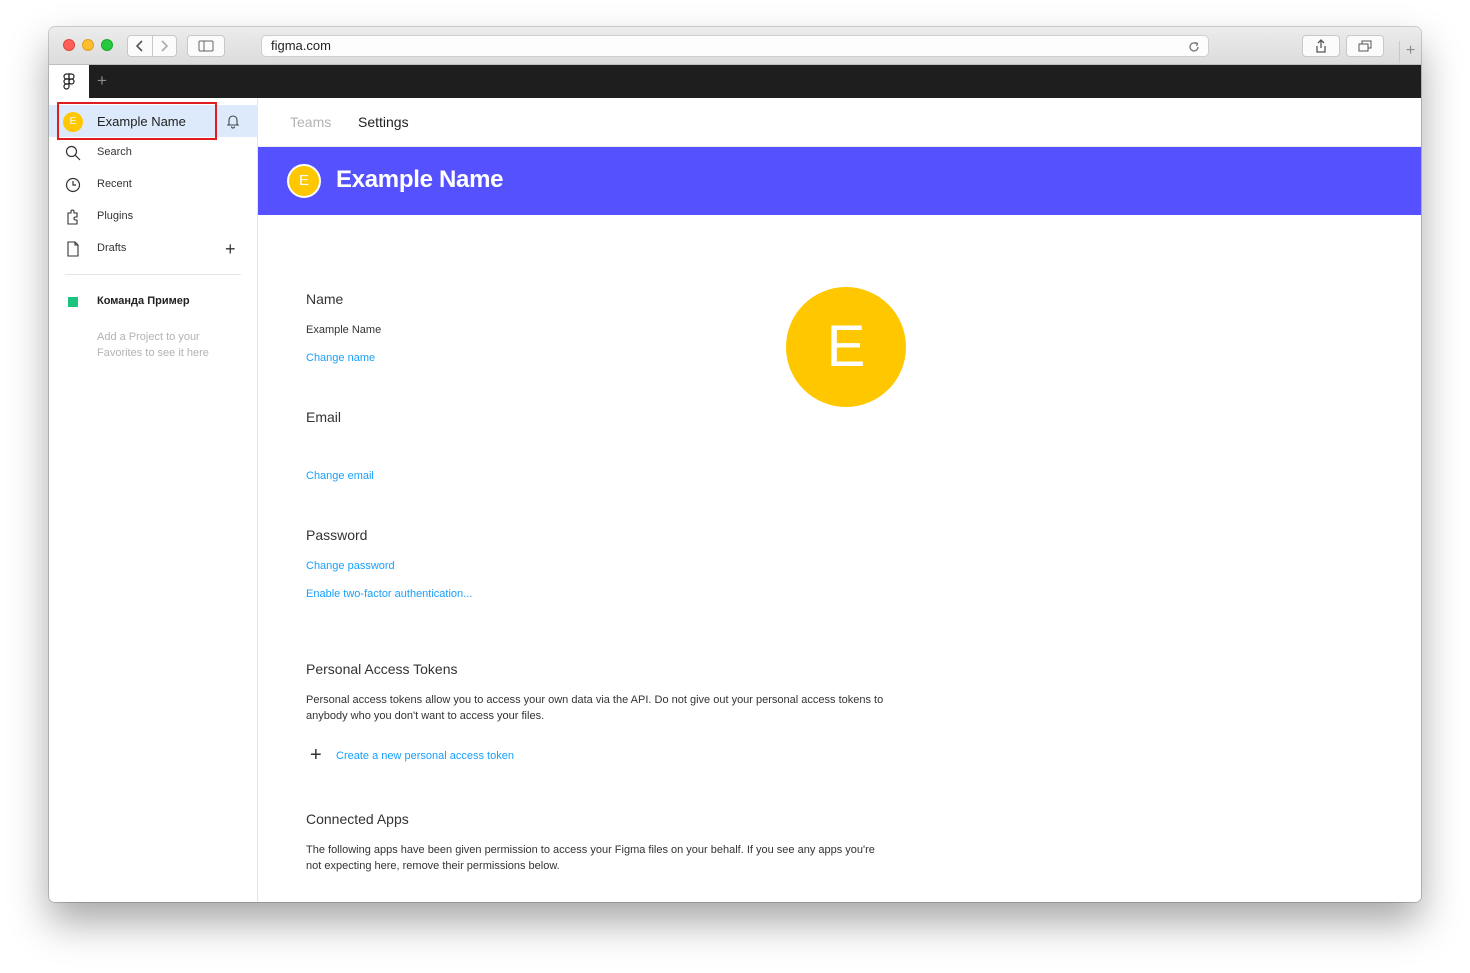 This screenshot has width=1470, height=973. I want to click on sidebar-item-label: Recent, so click(114, 184).